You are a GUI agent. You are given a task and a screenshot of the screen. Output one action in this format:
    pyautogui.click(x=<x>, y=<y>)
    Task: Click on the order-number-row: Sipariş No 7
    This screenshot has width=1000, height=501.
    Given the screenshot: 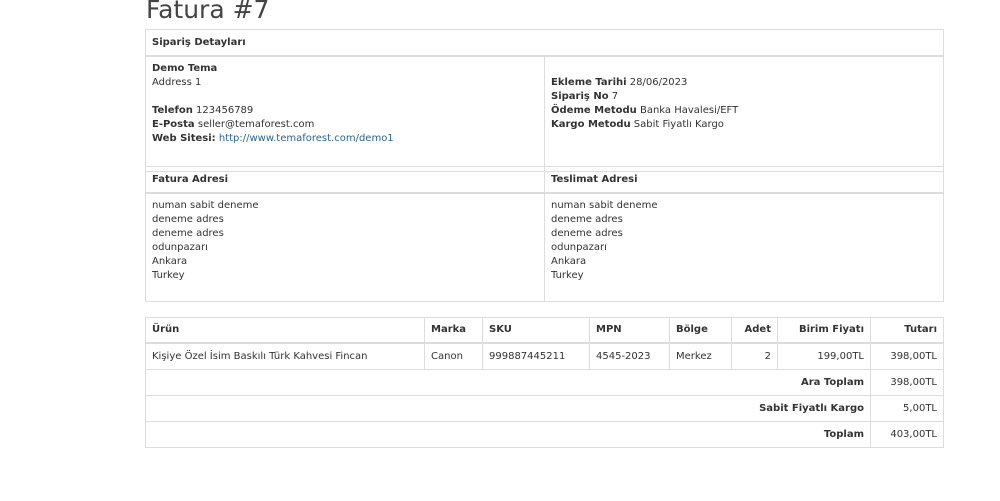 What is the action you would take?
    pyautogui.click(x=744, y=97)
    